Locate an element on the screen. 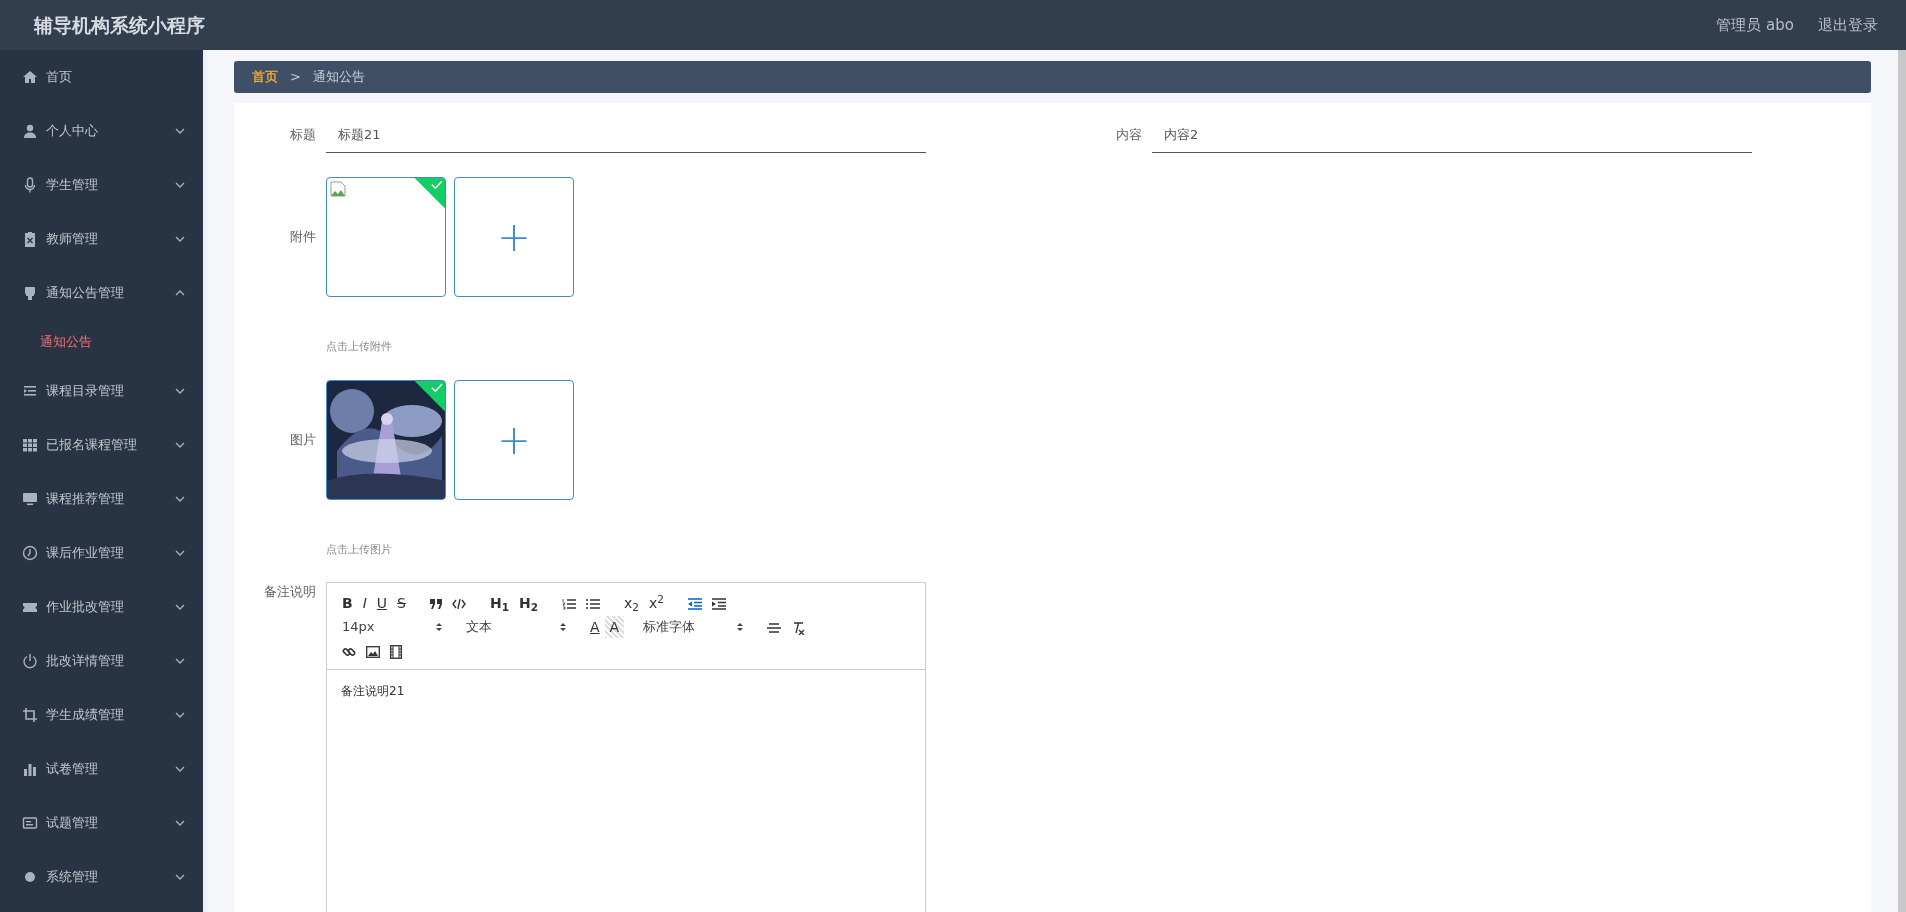  clipboard-icon is located at coordinates (30, 239).